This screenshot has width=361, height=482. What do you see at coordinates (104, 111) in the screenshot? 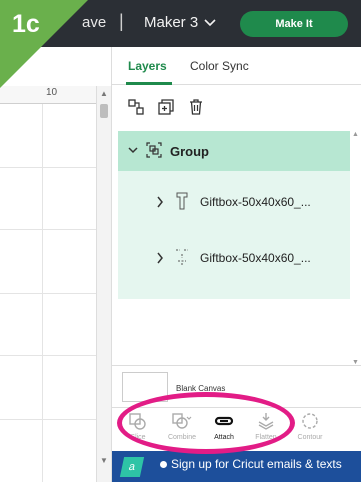
I see `scroll-thumb` at bounding box center [104, 111].